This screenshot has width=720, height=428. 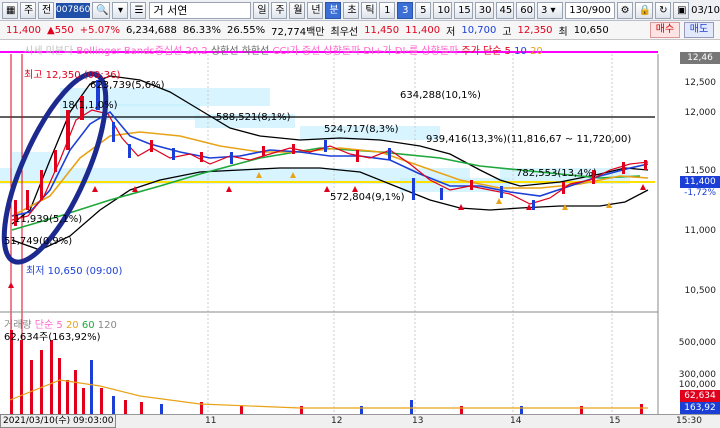 I want to click on search-icon: 🔍, so click(x=101, y=10).